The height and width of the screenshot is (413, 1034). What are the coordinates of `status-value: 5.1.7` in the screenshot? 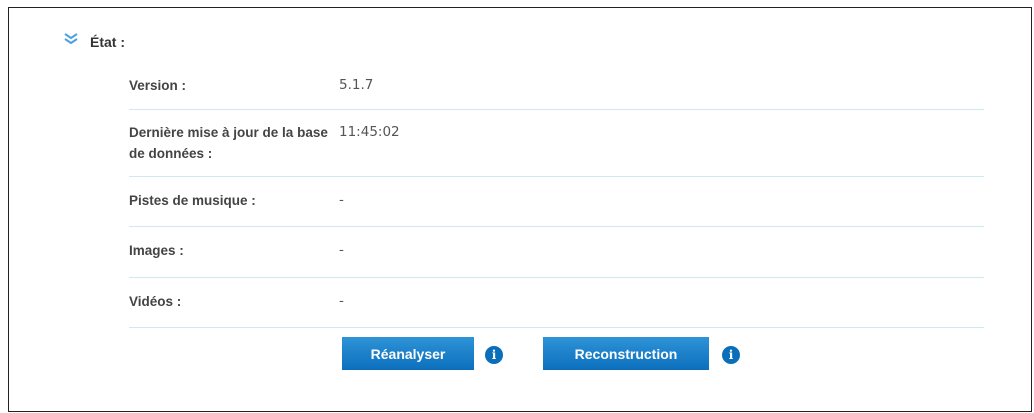 It's located at (356, 85).